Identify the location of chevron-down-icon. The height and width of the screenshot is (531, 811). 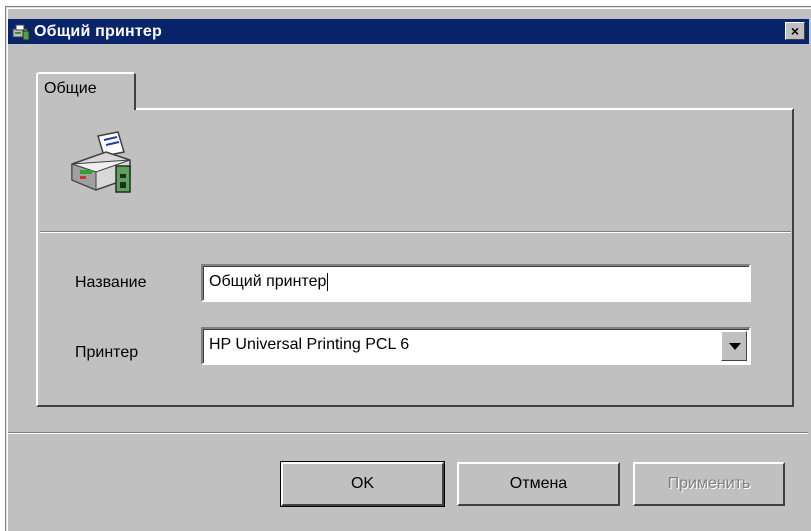
(734, 346).